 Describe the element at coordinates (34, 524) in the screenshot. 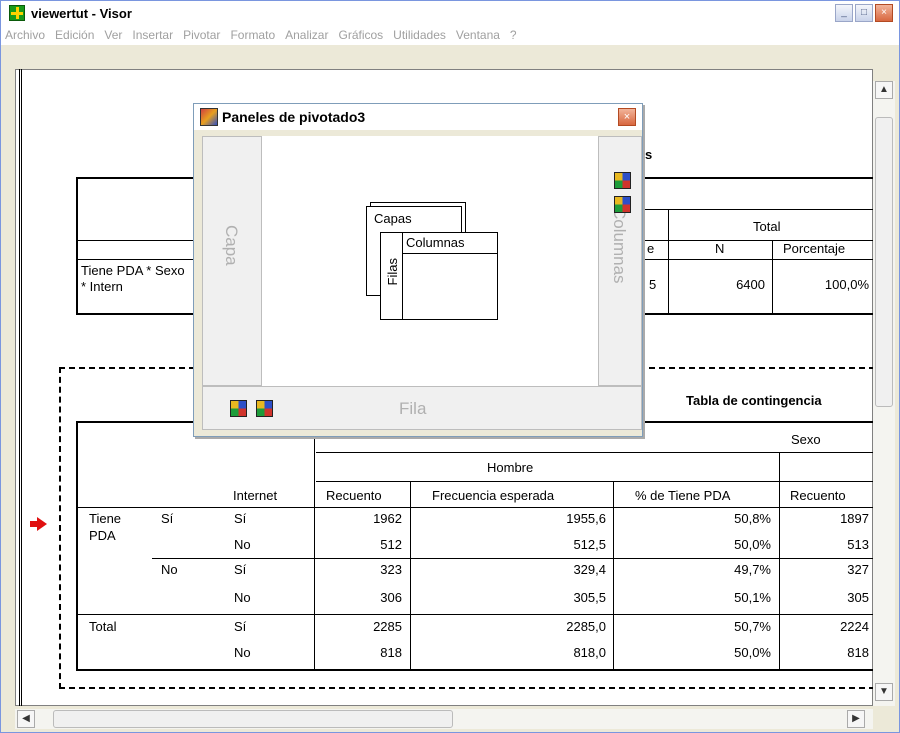

I see `current-row-arrow-icon-stem` at that location.